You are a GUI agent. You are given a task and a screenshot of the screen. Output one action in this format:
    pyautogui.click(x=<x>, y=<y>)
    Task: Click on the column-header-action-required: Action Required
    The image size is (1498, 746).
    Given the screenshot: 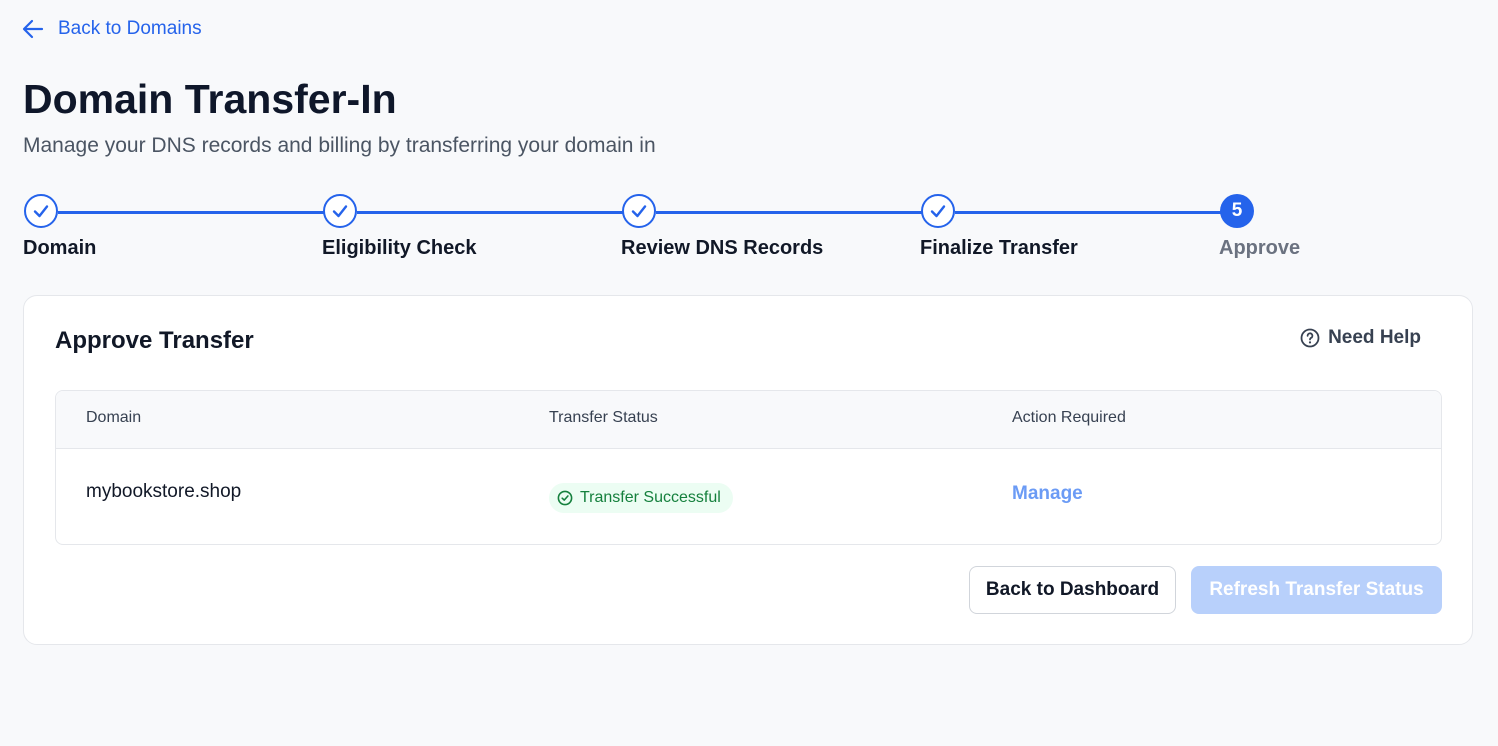 What is the action you would take?
    pyautogui.click(x=1069, y=417)
    